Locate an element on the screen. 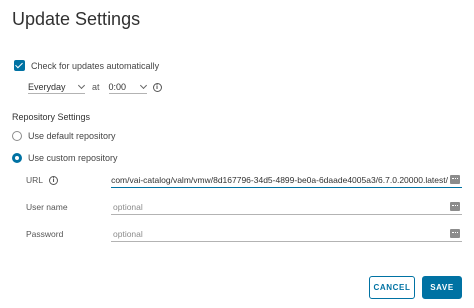  default-repository-option: Use default repository is located at coordinates (64, 136).